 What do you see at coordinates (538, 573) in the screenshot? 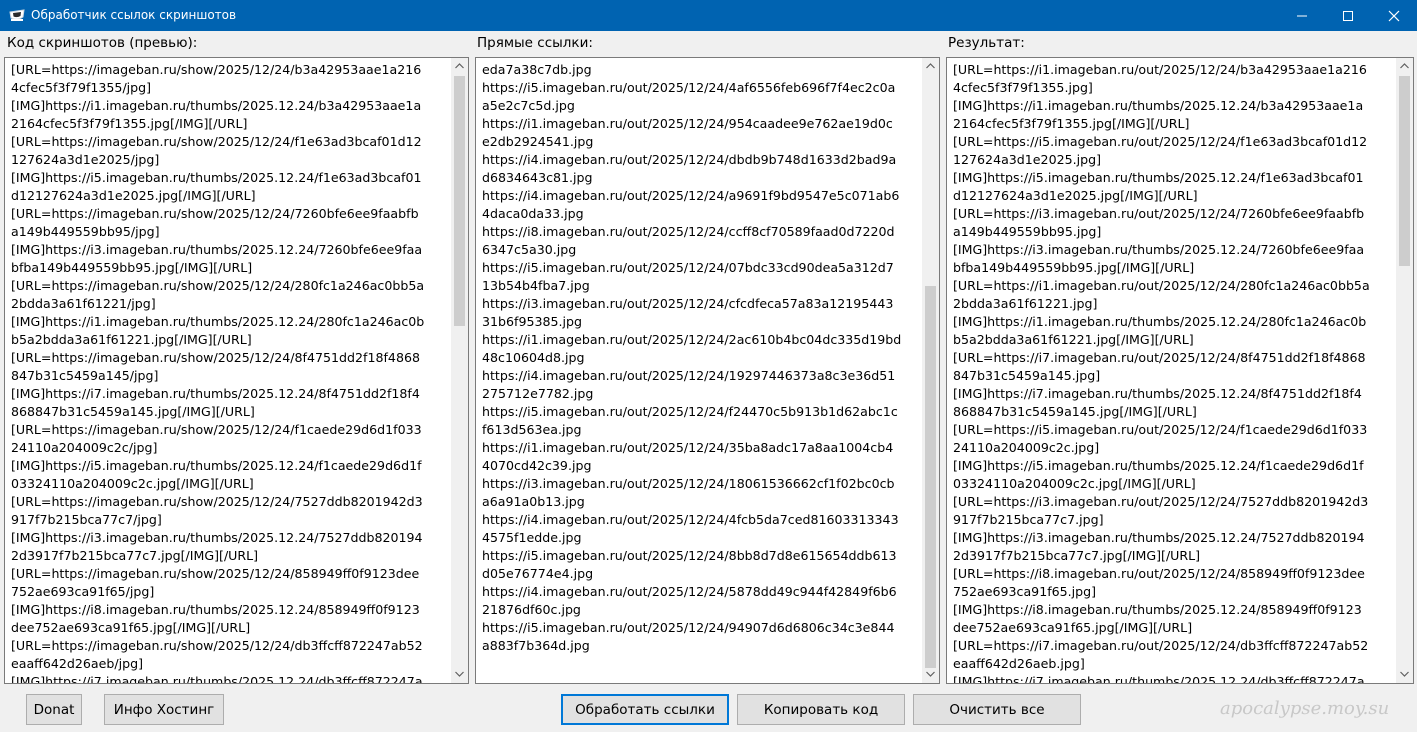
I see `text-line: d05e76774e4.jpg` at bounding box center [538, 573].